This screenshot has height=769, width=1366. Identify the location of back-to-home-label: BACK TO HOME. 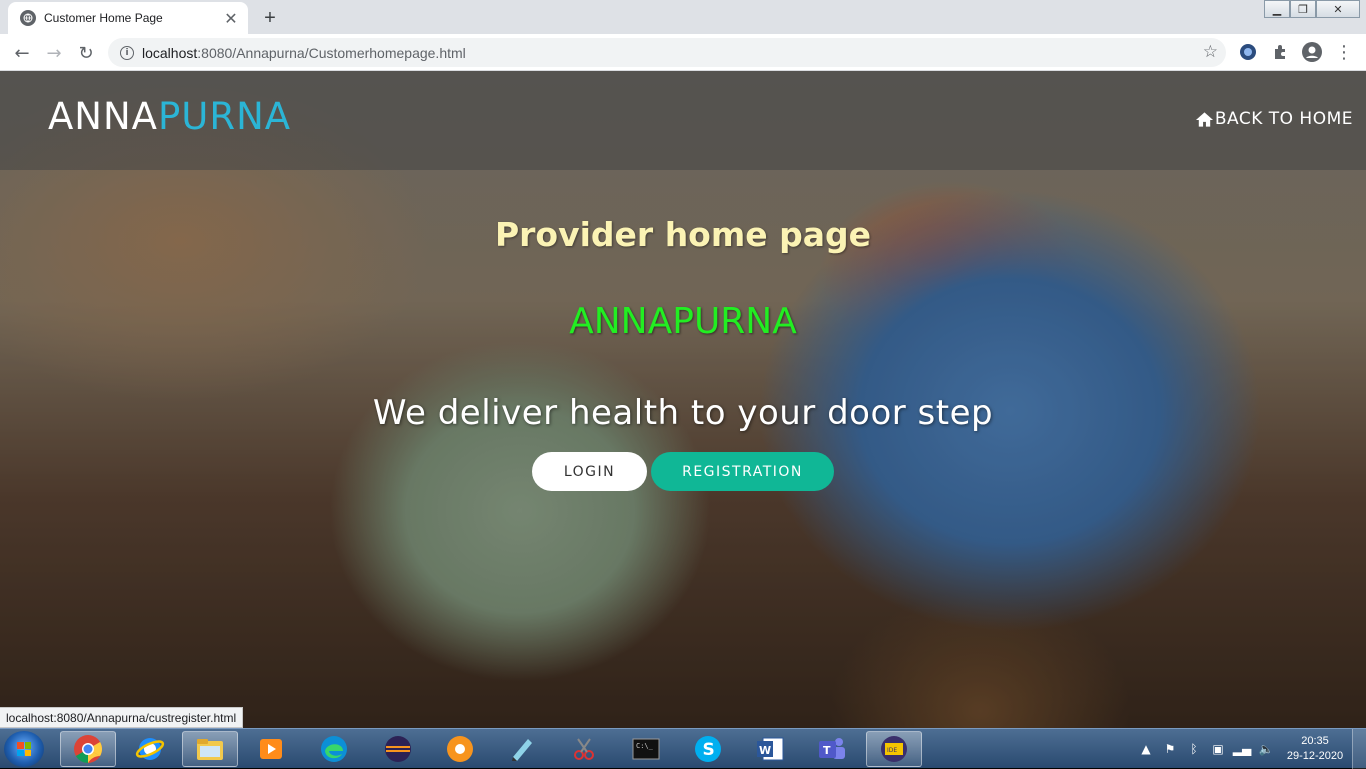
(1283, 119).